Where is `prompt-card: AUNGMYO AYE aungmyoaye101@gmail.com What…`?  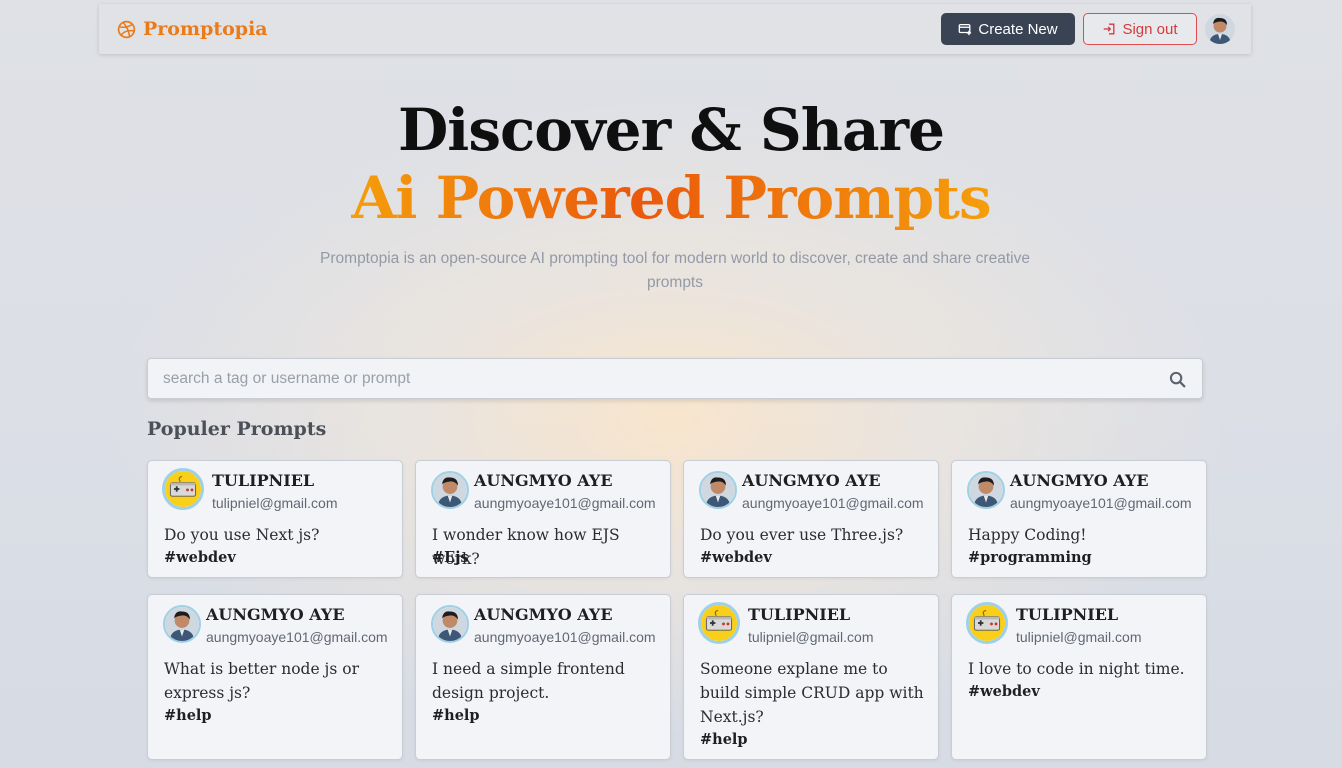 prompt-card: AUNGMYO AYE aungmyoaye101@gmail.com What… is located at coordinates (275, 677).